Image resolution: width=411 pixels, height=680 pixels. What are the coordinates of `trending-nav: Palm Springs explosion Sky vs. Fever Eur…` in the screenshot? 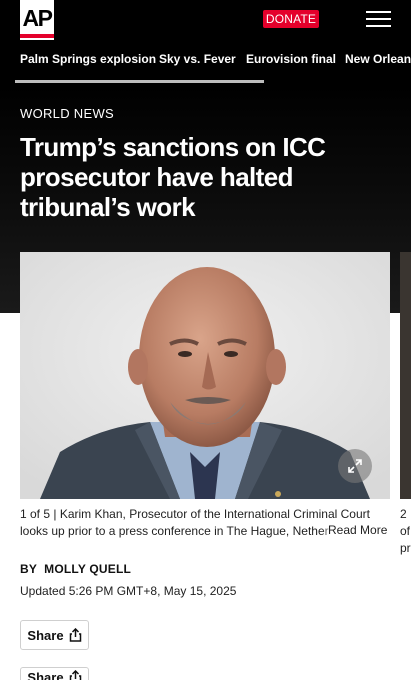 It's located at (205, 61).